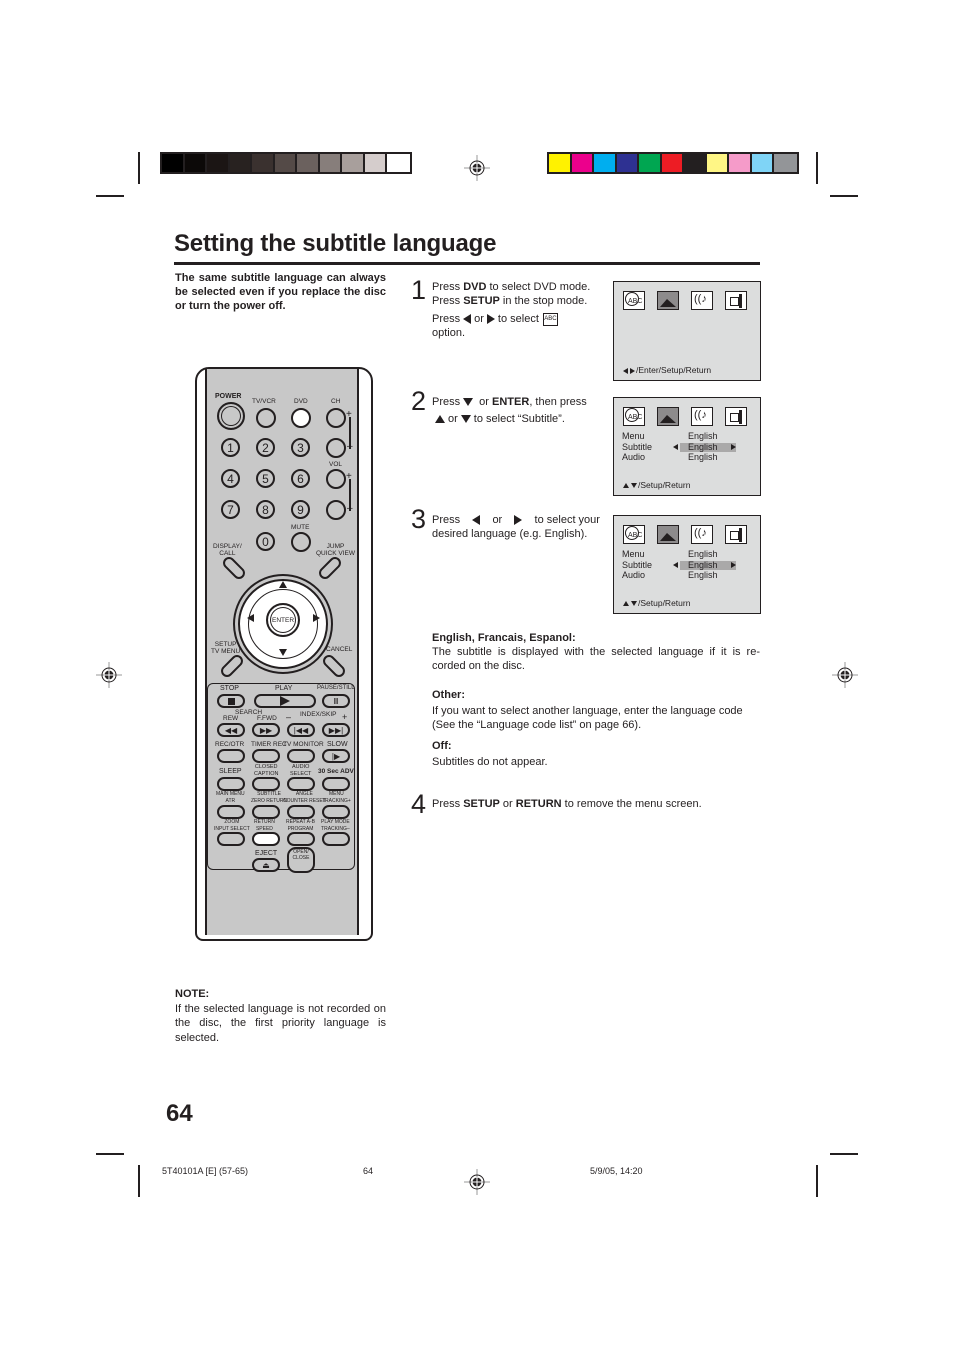 This screenshot has height=1351, width=954. What do you see at coordinates (264, 401) in the screenshot?
I see `tvvcr-label: TV/VCR` at bounding box center [264, 401].